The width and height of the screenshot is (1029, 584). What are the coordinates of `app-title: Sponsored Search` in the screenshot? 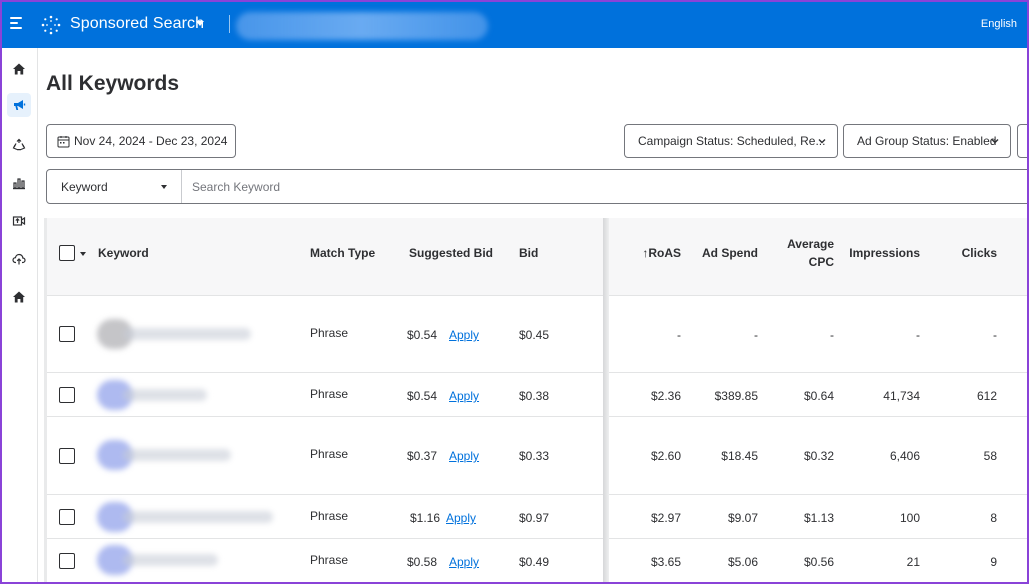 It's located at (137, 24).